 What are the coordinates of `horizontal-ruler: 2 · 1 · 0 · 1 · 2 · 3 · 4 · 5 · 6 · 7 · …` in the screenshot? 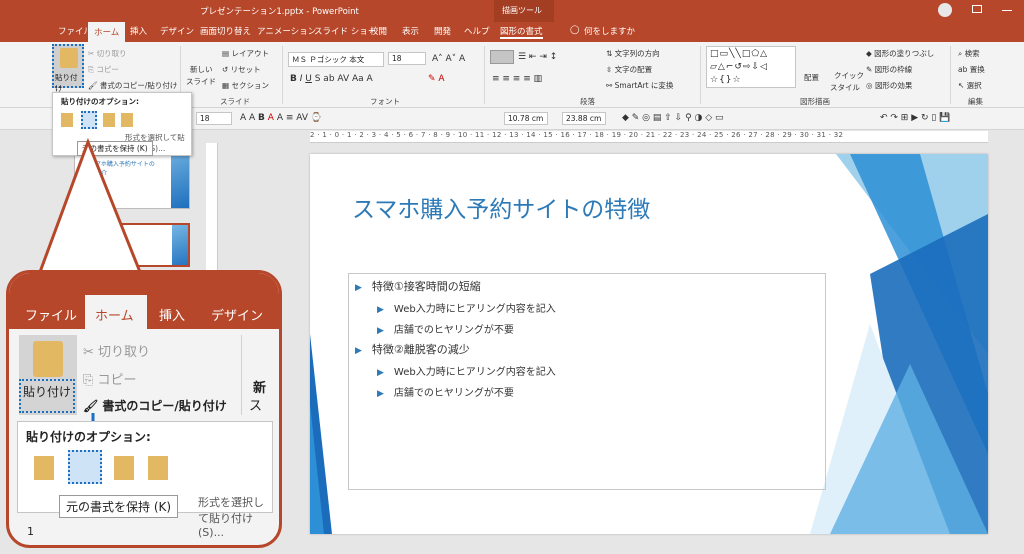 It's located at (649, 137).